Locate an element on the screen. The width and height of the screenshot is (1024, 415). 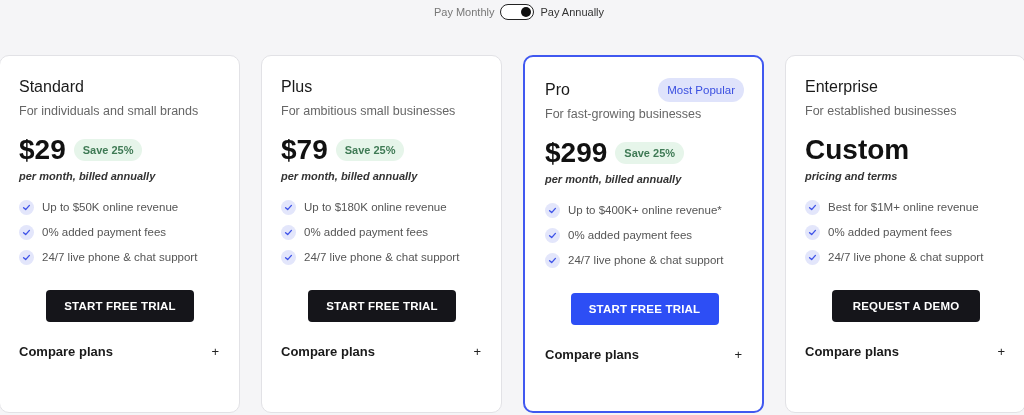
plan-tagline: For individuals and small brands is located at coordinates (109, 111).